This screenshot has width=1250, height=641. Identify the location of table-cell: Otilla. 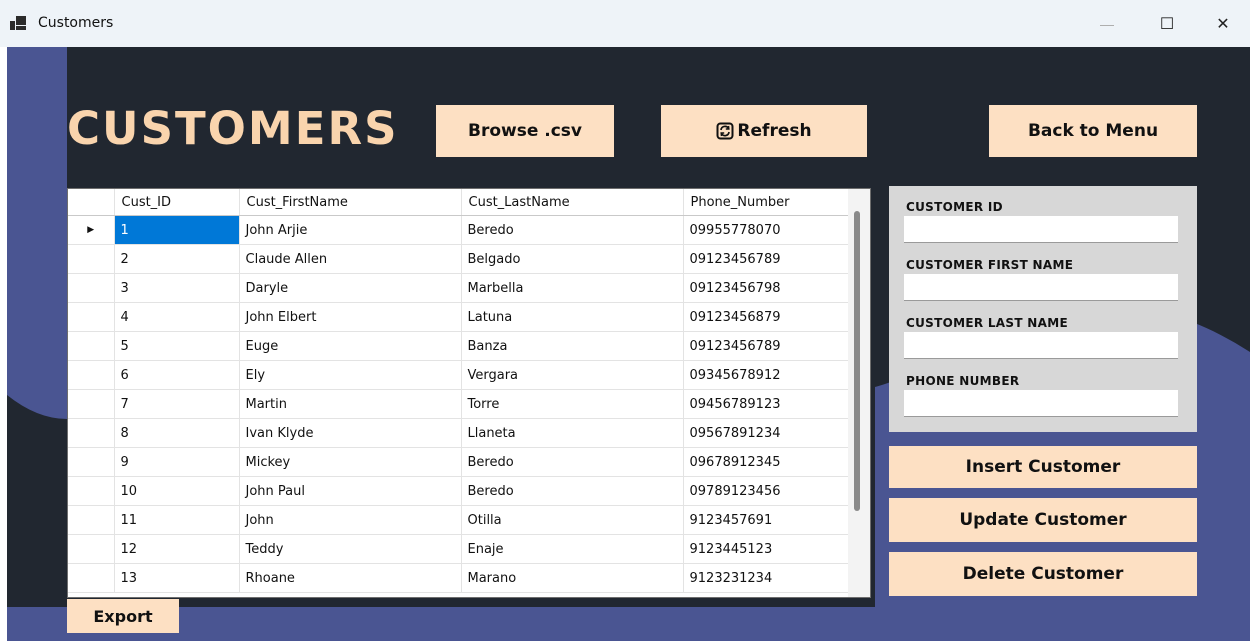
(572, 520).